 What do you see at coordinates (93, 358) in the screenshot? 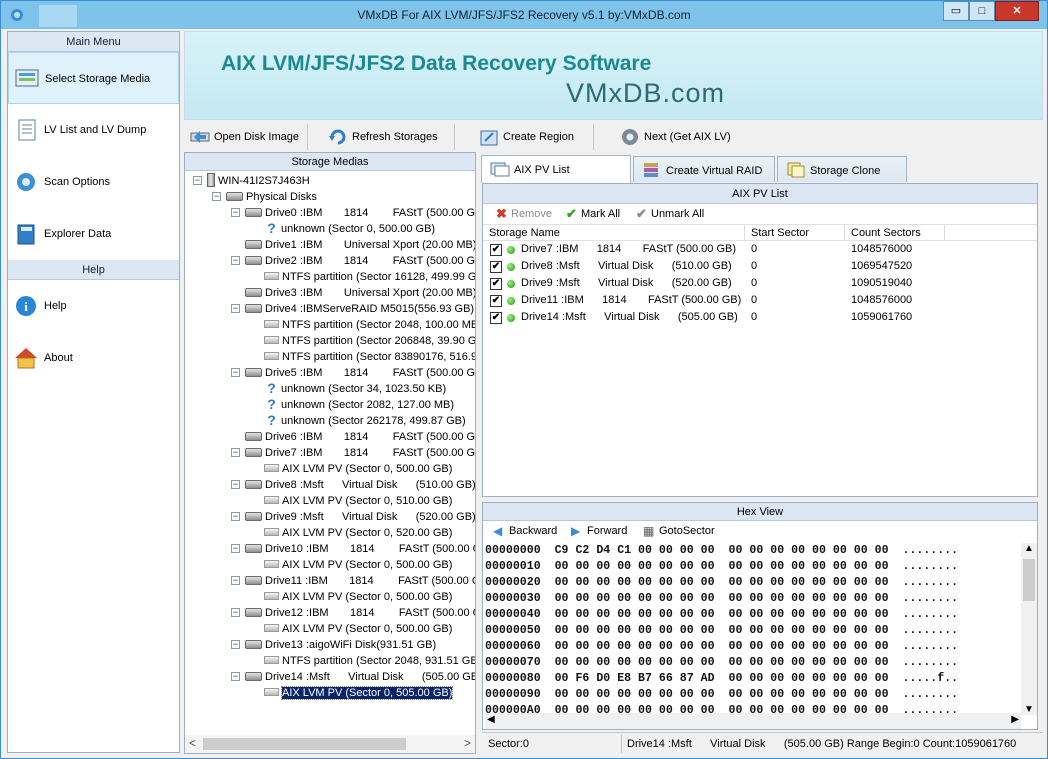
I see `menu-item-about: About` at bounding box center [93, 358].